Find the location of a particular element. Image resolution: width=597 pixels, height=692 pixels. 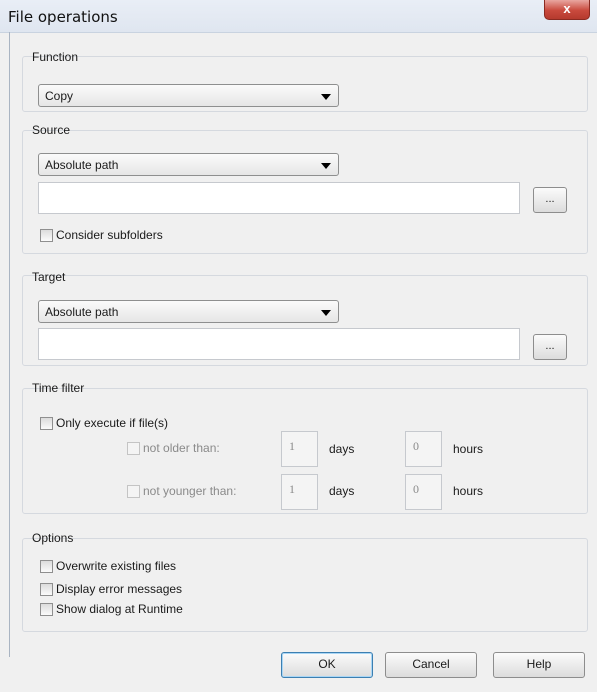

not-younger-label: not younger than: is located at coordinates (190, 491).